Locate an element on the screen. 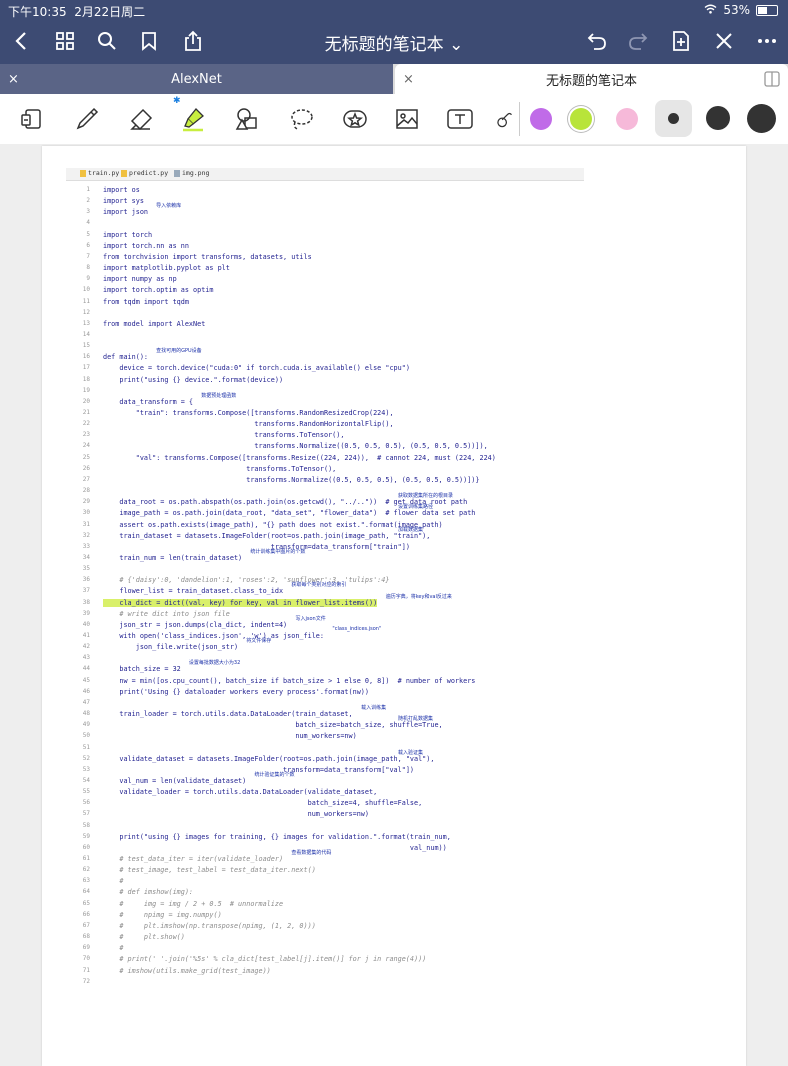 The image size is (788, 1066). tool-bar: ✱ is located at coordinates (394, 119).